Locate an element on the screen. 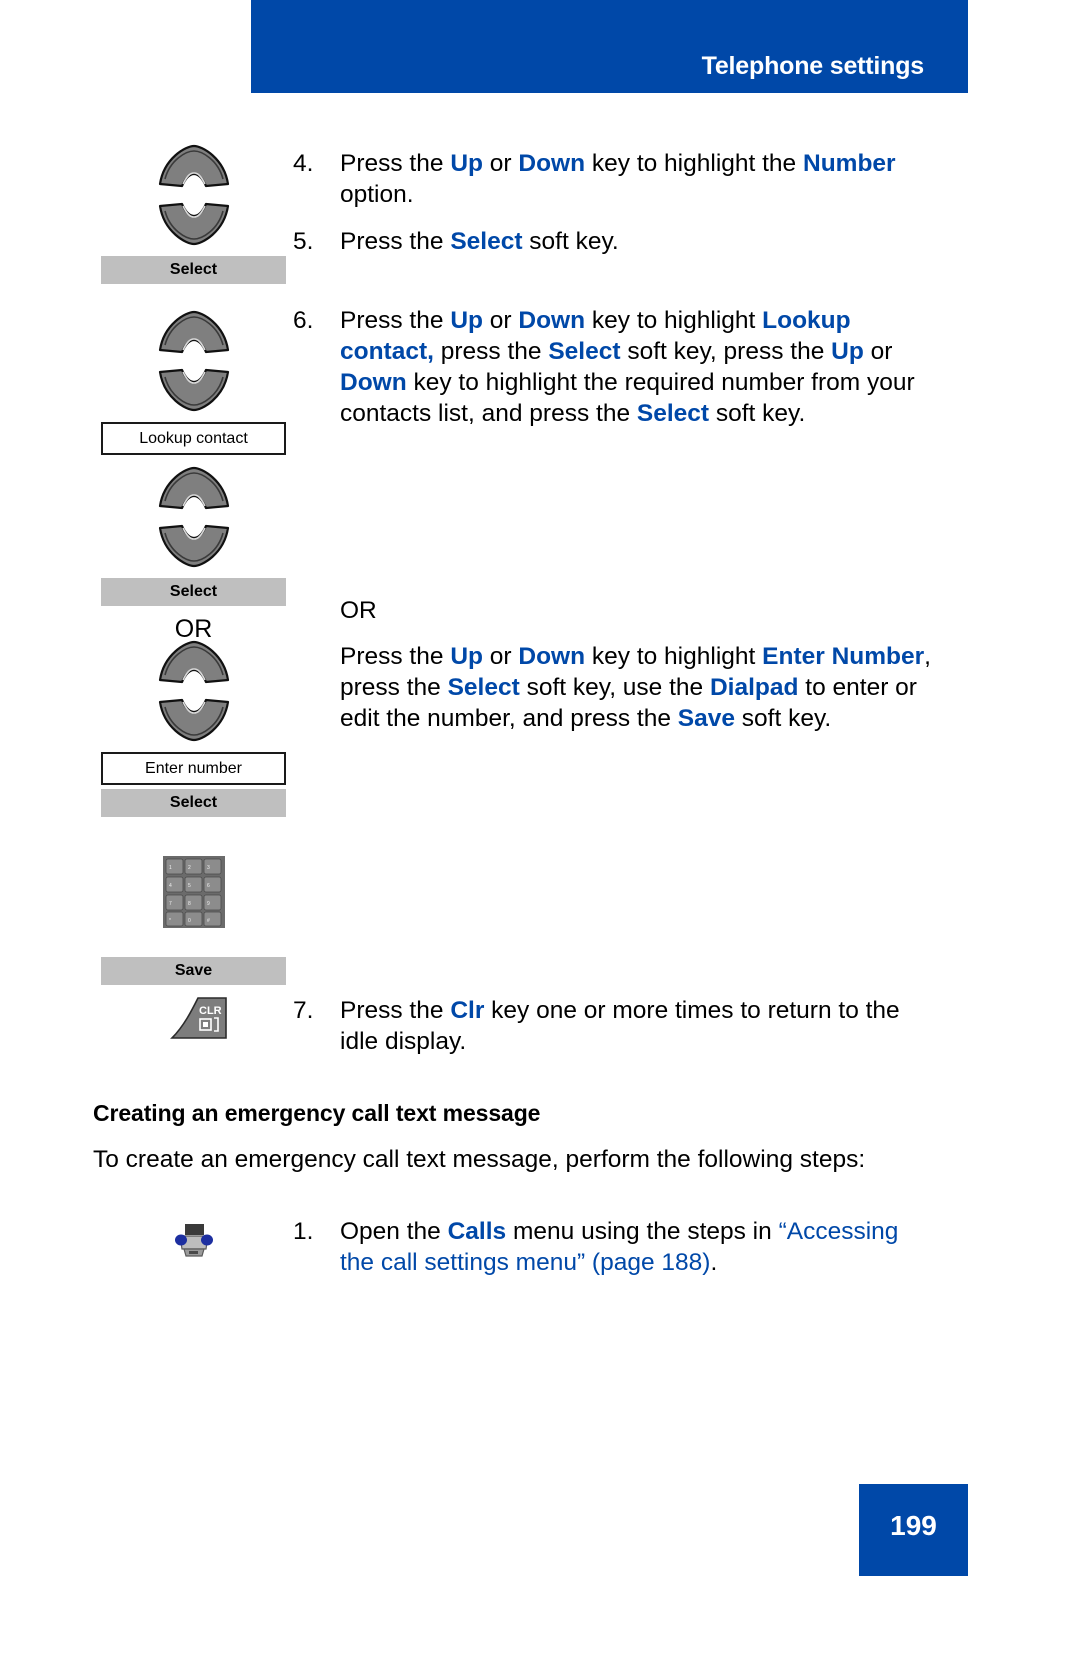 The height and width of the screenshot is (1669, 1080). step-item-5: 5. Press the Select soft key. is located at coordinates (613, 241).